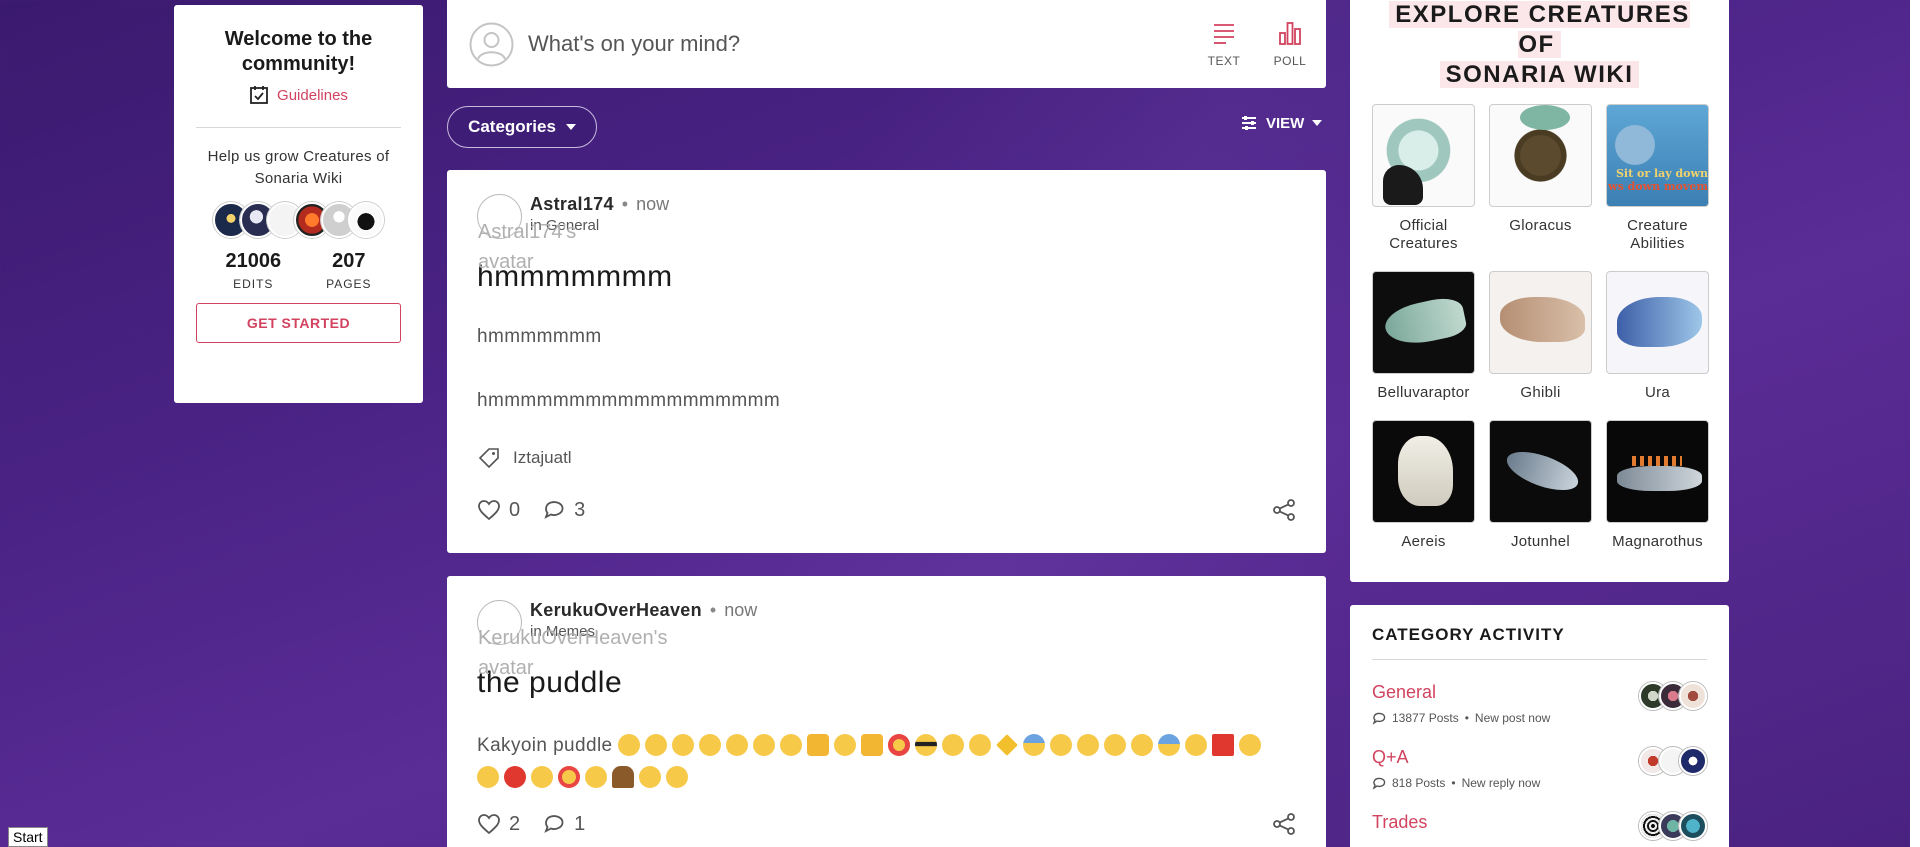 This screenshot has height=847, width=1920. I want to click on guidelines-check-icon, so click(259, 95).